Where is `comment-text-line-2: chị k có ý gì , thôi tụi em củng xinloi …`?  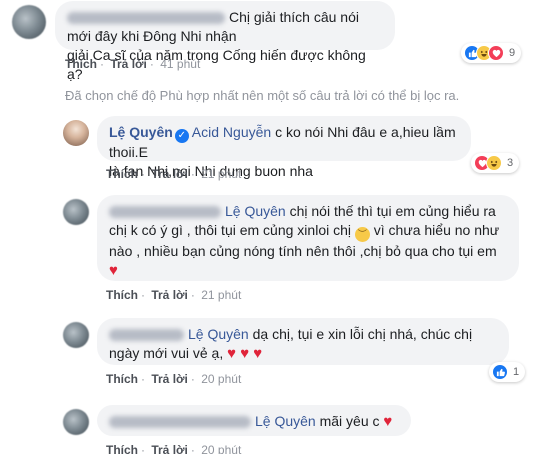 comment-text-line-2: chị k có ý gì , thôi tụi em củng xinloi … is located at coordinates (230, 230).